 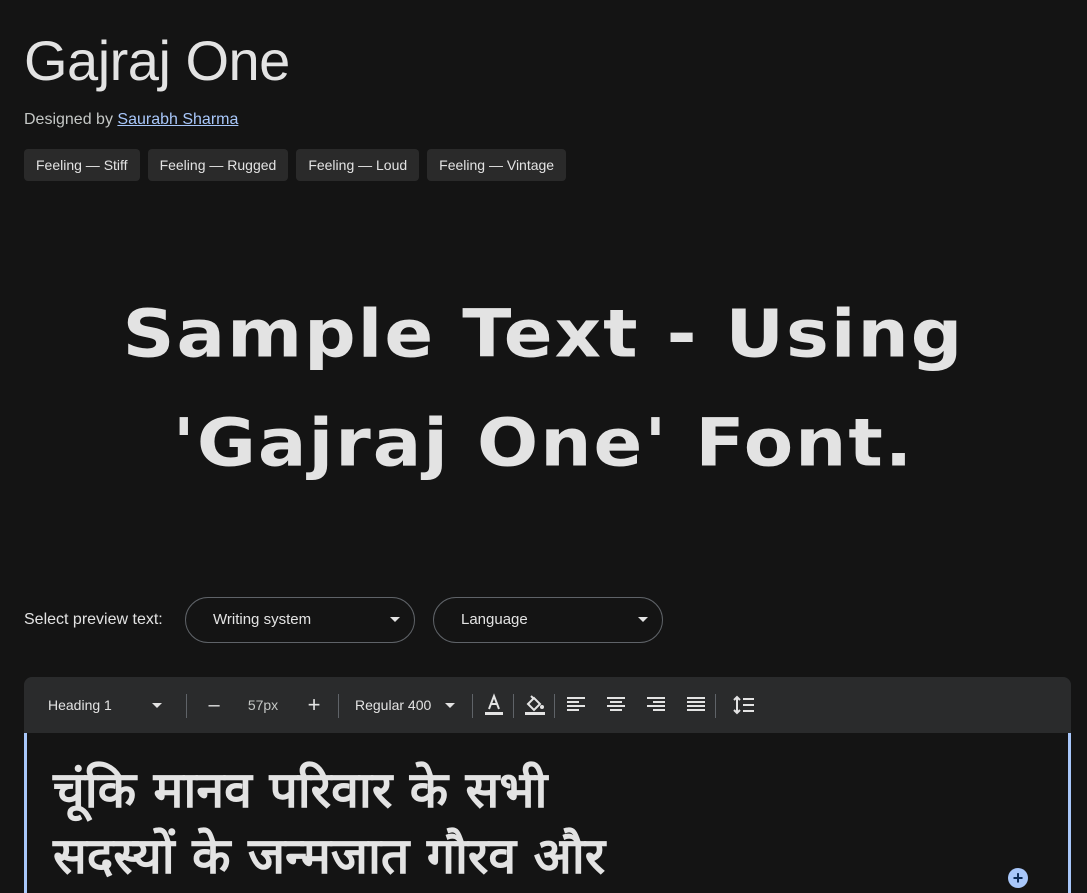 I want to click on text-style-select: Heading 1, so click(x=108, y=705).